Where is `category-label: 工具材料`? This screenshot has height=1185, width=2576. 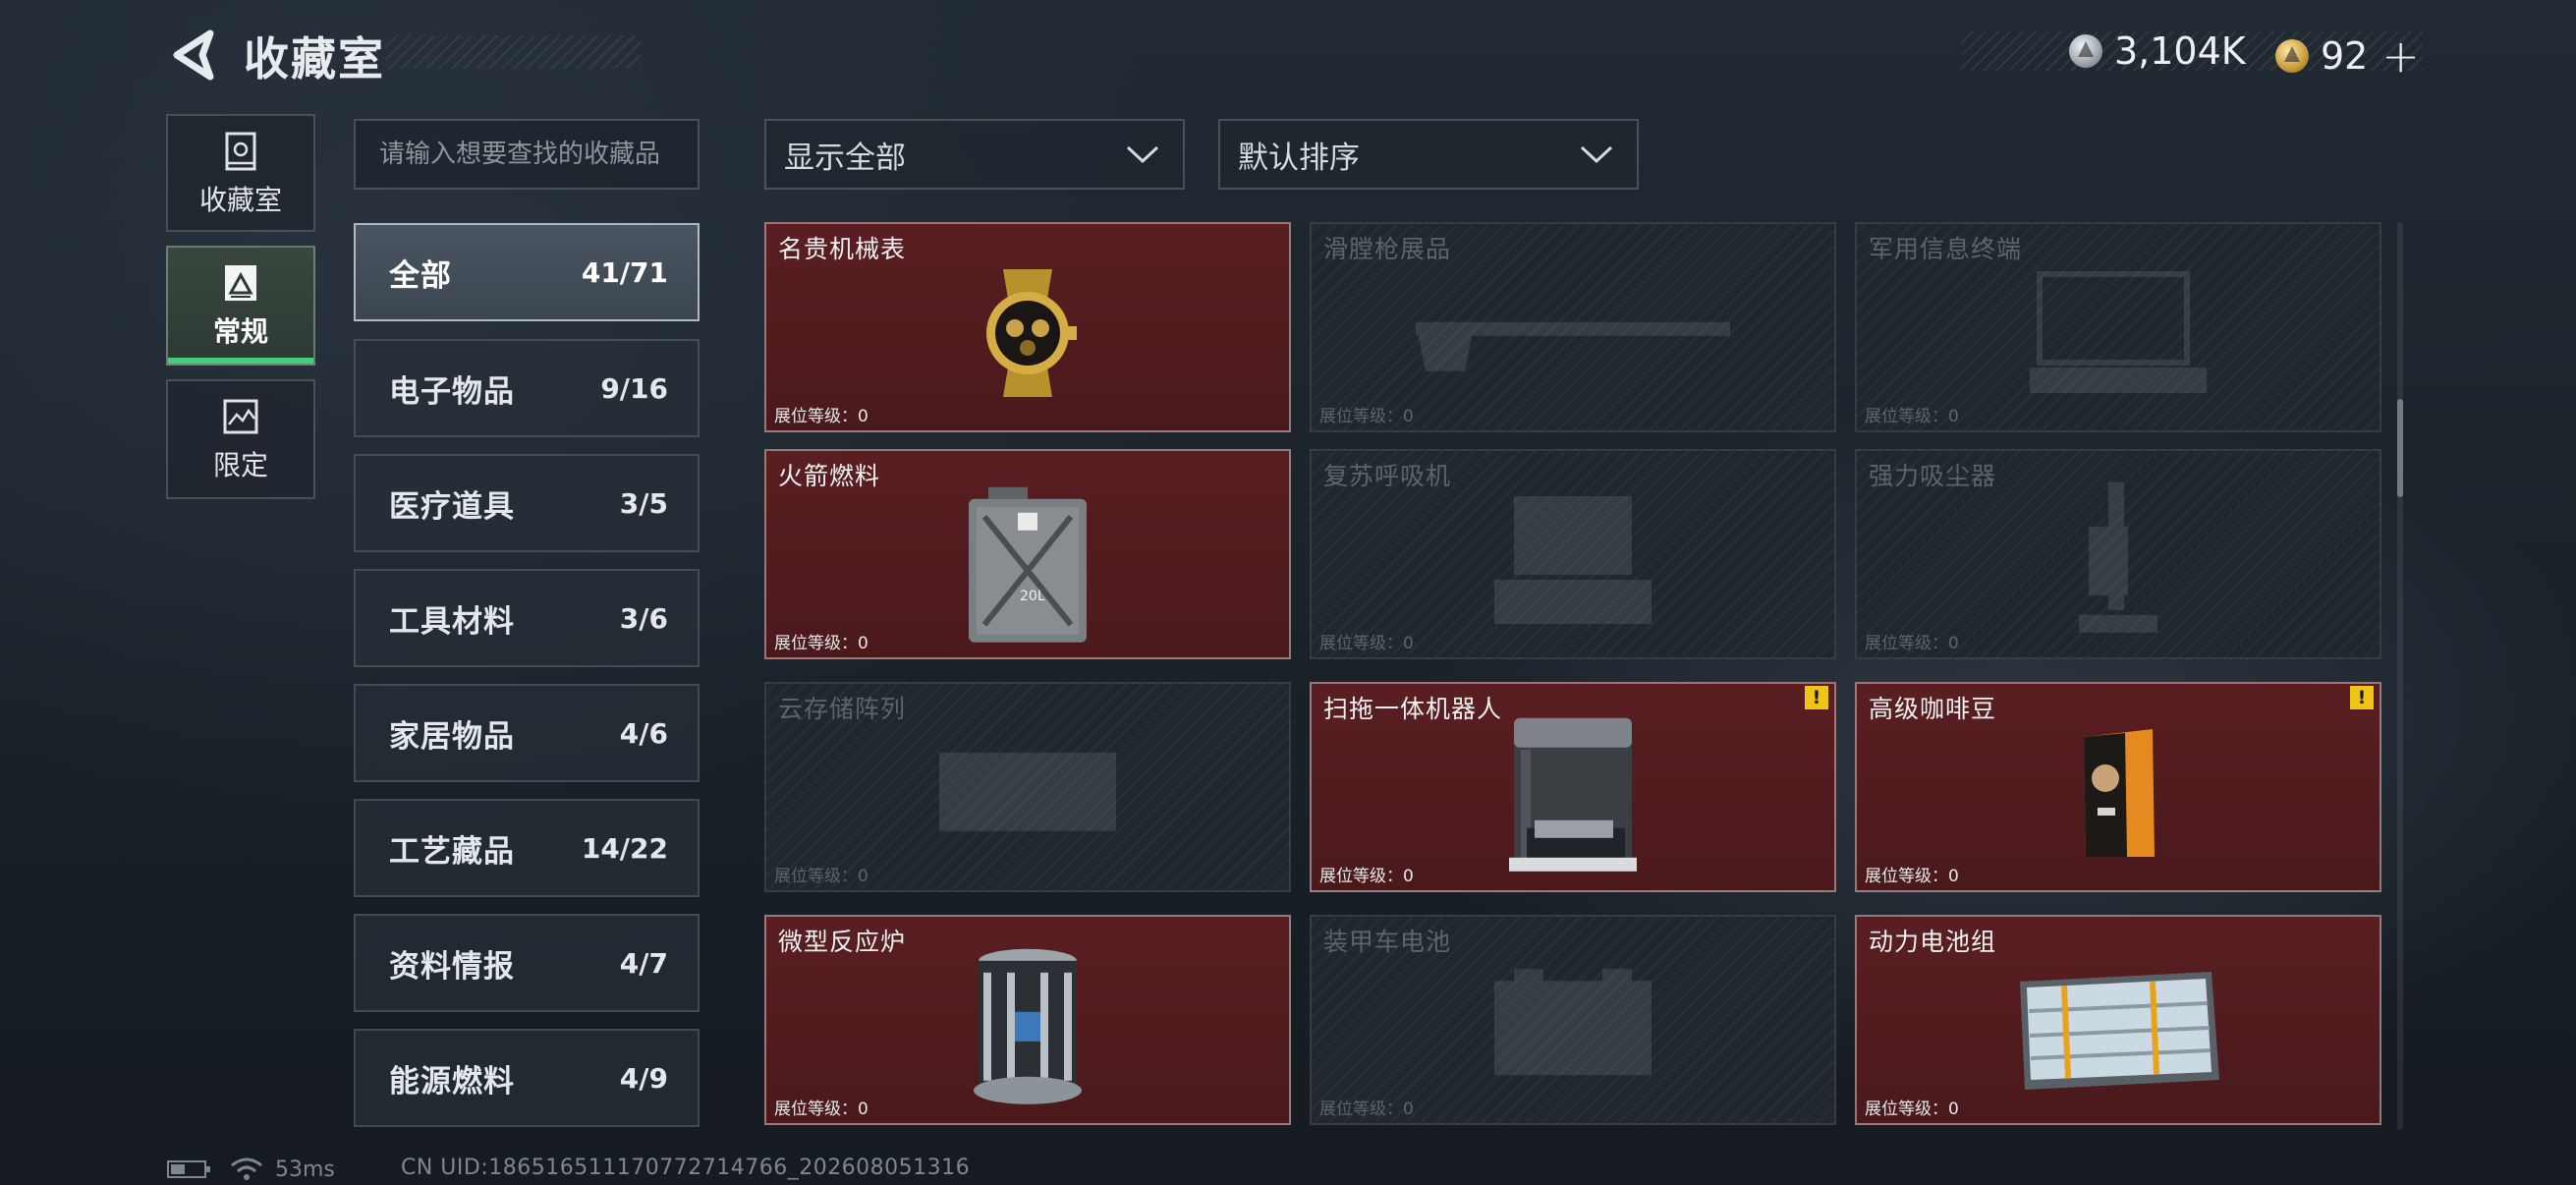 category-label: 工具材料 is located at coordinates (452, 622).